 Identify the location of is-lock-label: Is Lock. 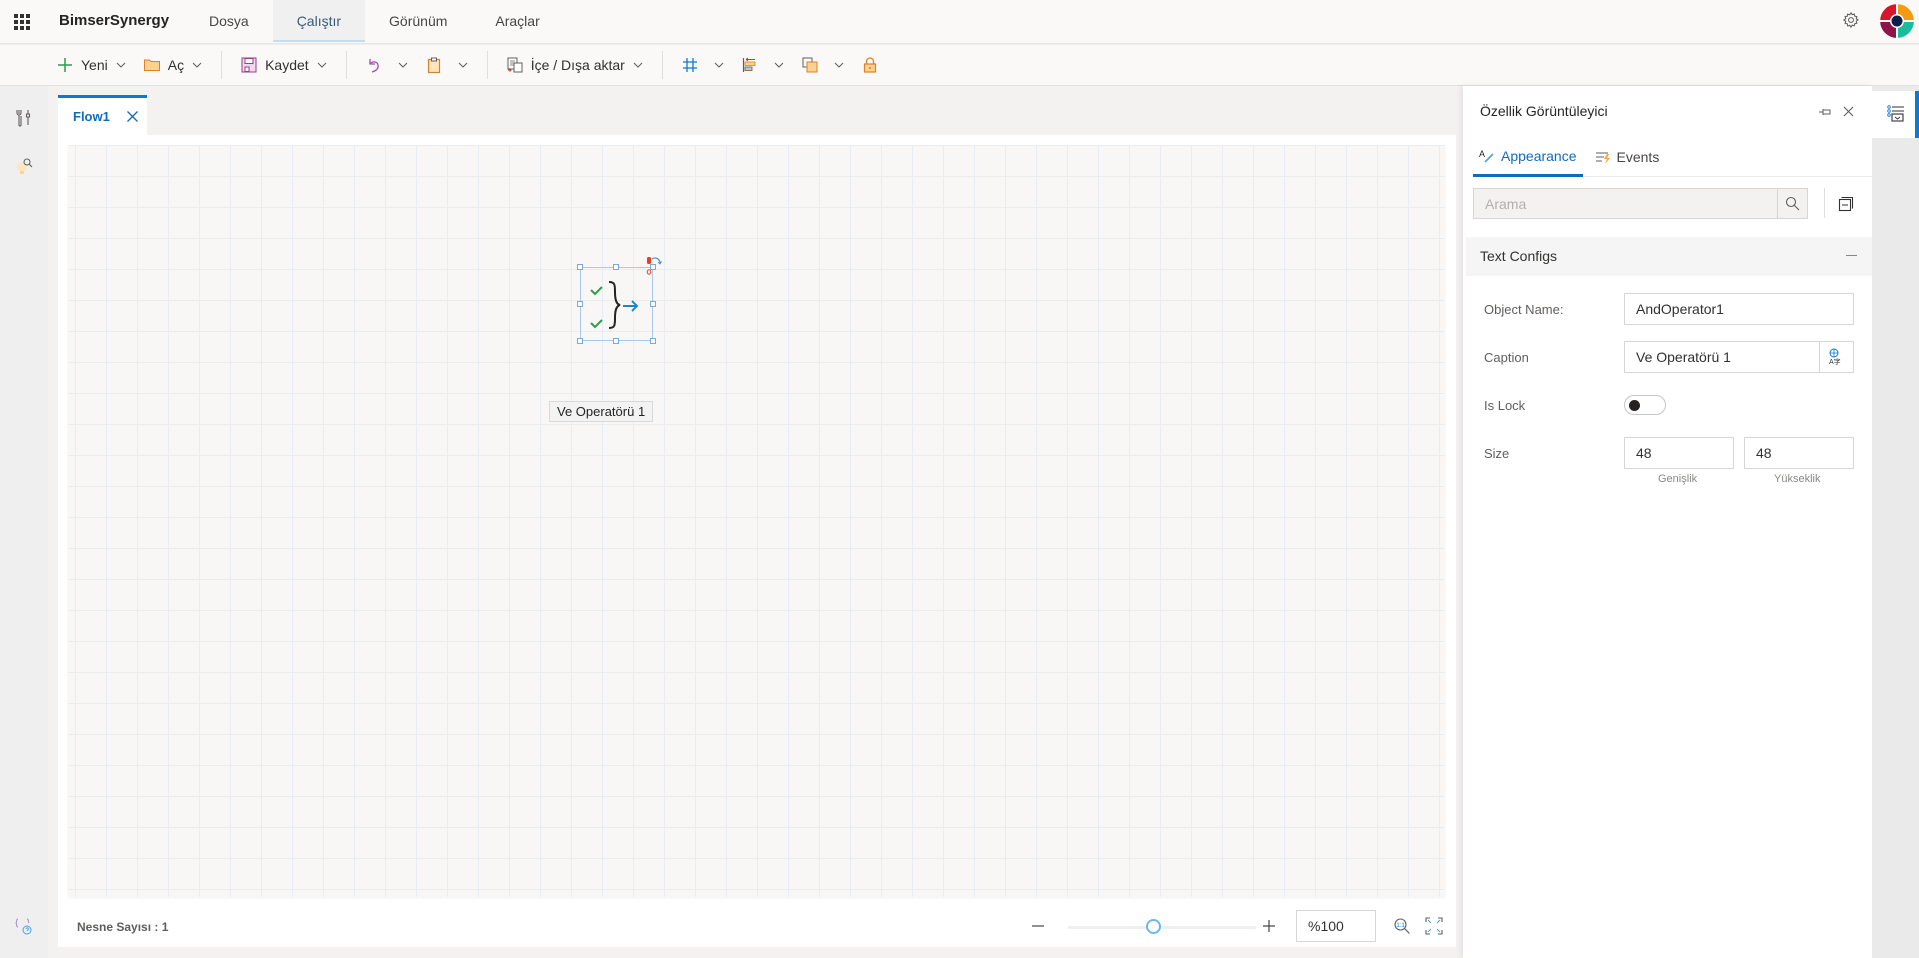
(1505, 405).